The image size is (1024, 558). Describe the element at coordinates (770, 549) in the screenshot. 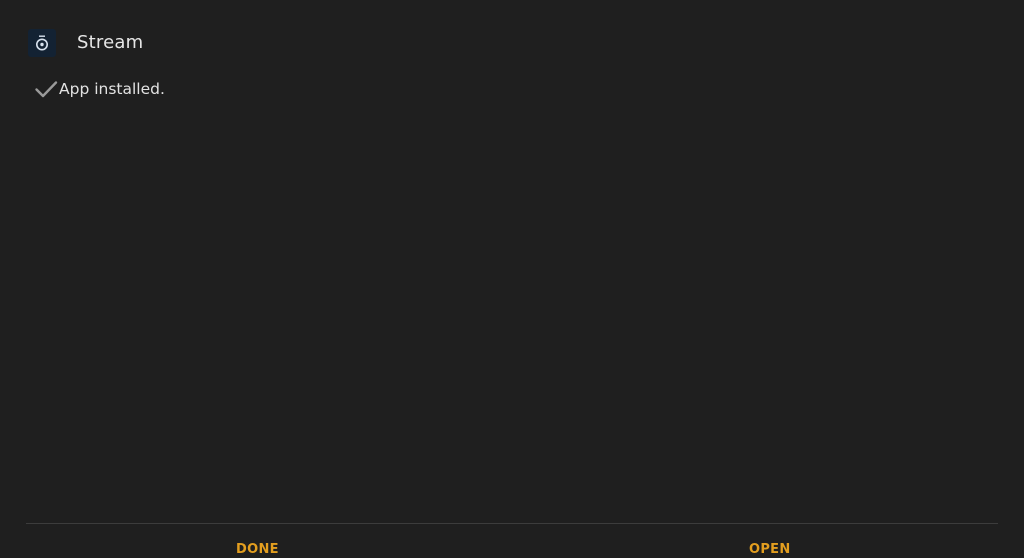

I see `open-button: OPEN` at that location.